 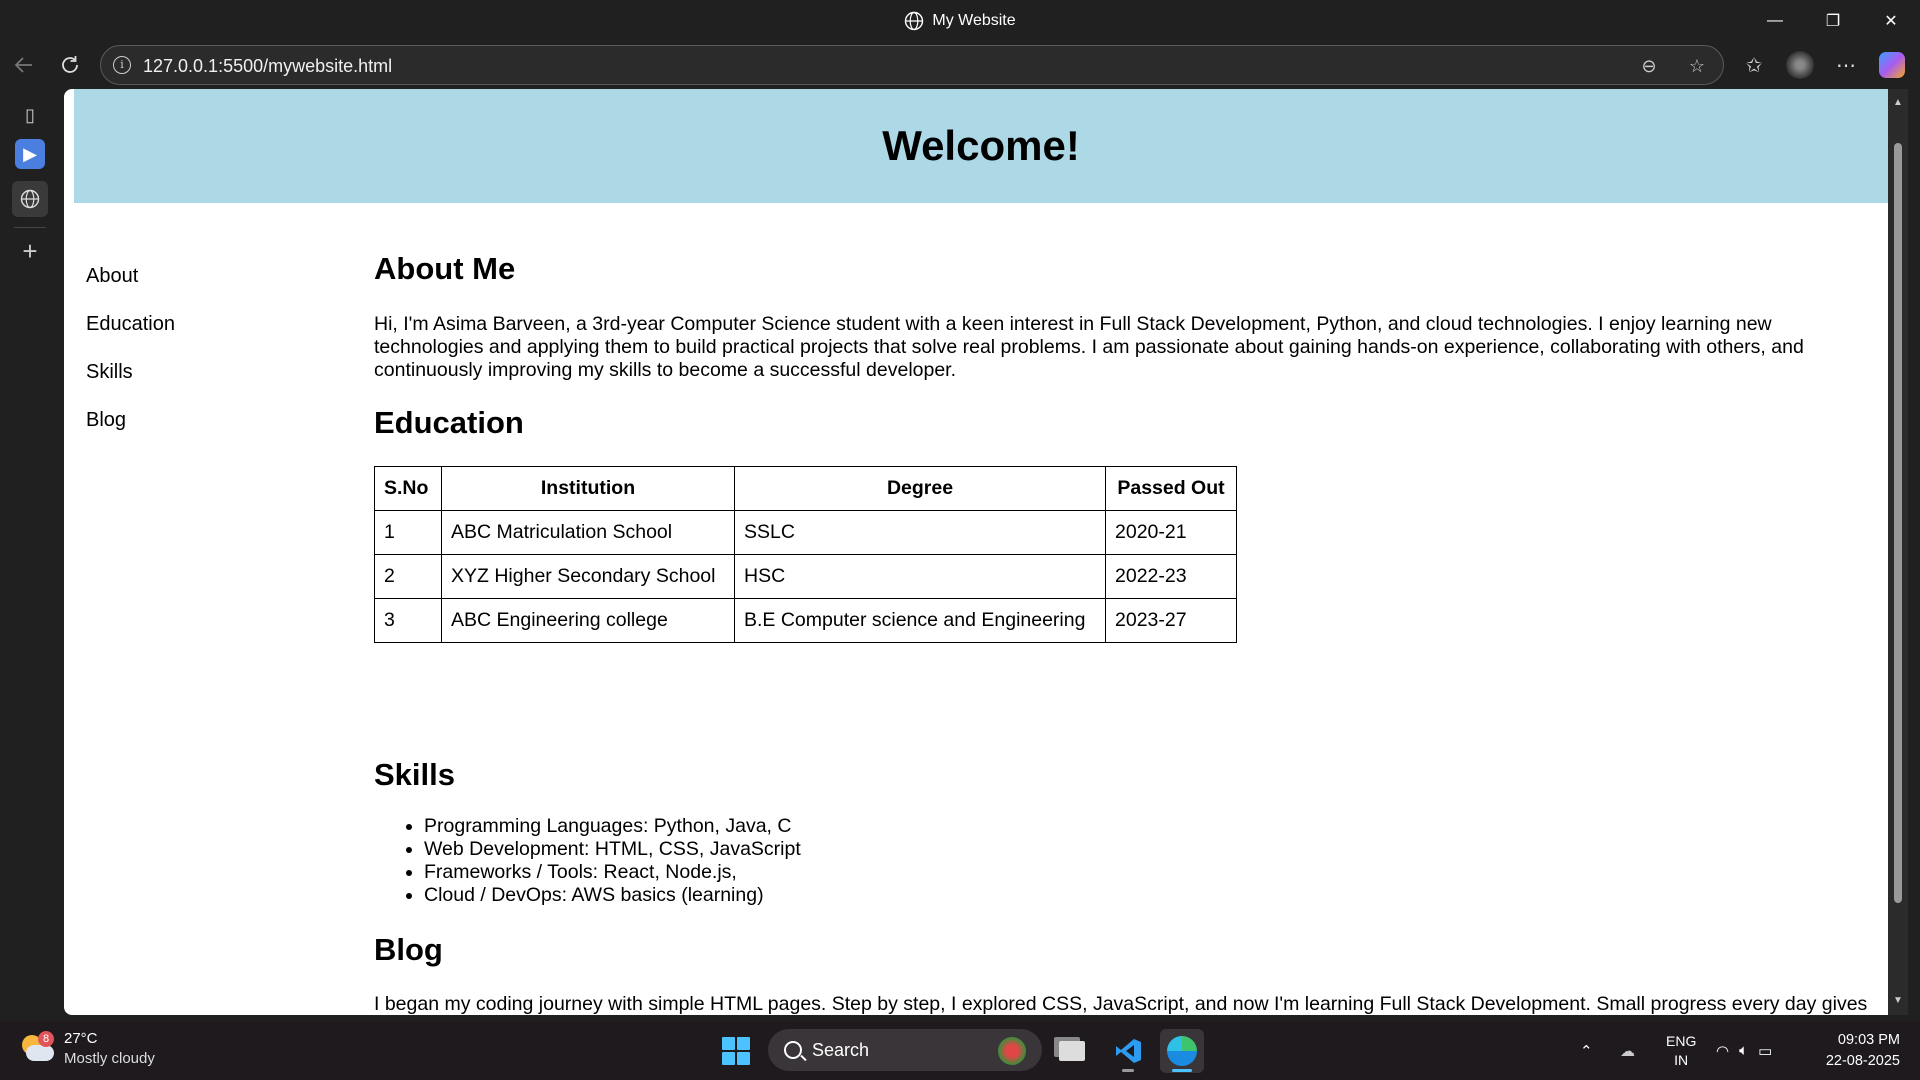 I want to click on cloud-error-icon: ☁, so click(x=1627, y=1051).